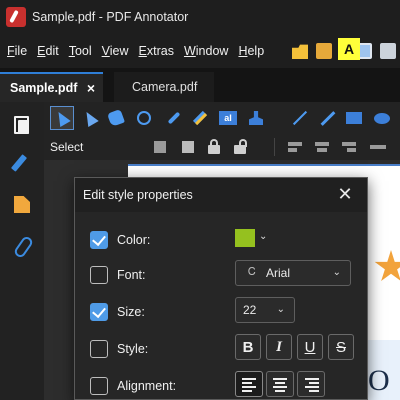 This screenshot has width=400, height=400. I want to click on menu-tool: Tool, so click(80, 51).